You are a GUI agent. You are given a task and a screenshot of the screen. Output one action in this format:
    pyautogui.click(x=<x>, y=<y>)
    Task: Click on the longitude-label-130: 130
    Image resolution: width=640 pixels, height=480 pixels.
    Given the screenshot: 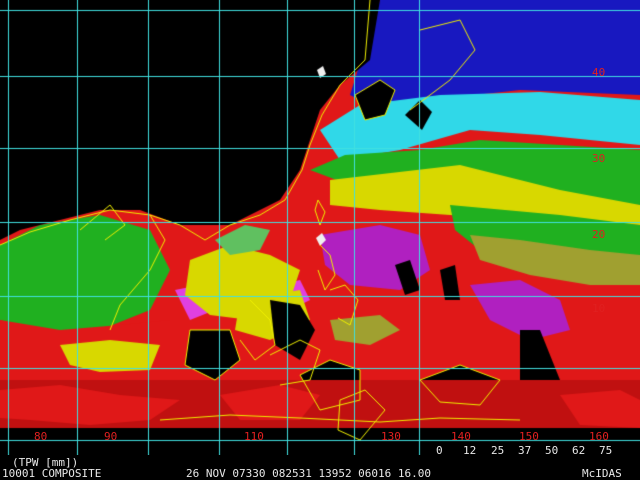 What is the action you would take?
    pyautogui.click(x=391, y=436)
    